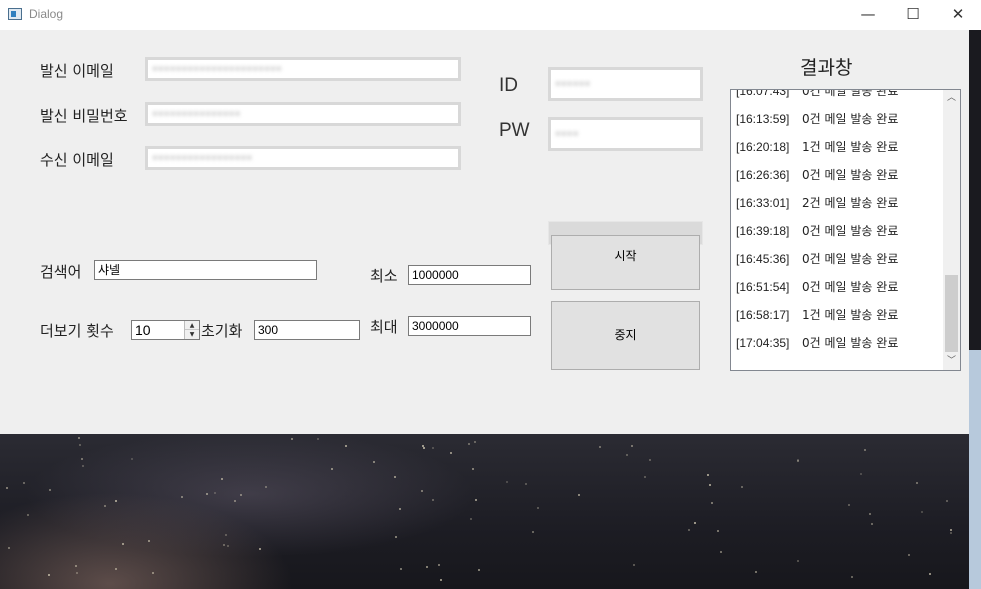 This screenshot has width=981, height=589. I want to click on list-item: [16:26:36] 0건 메일 발송 완료, so click(837, 175).